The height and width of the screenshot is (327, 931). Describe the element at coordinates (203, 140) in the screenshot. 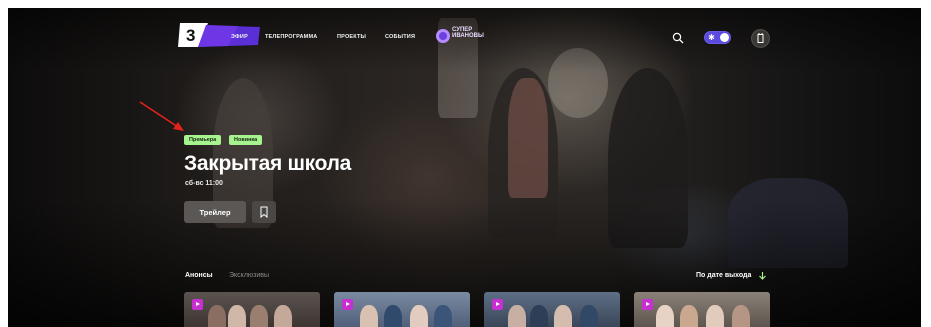

I see `tag-premiere: Премьера` at that location.